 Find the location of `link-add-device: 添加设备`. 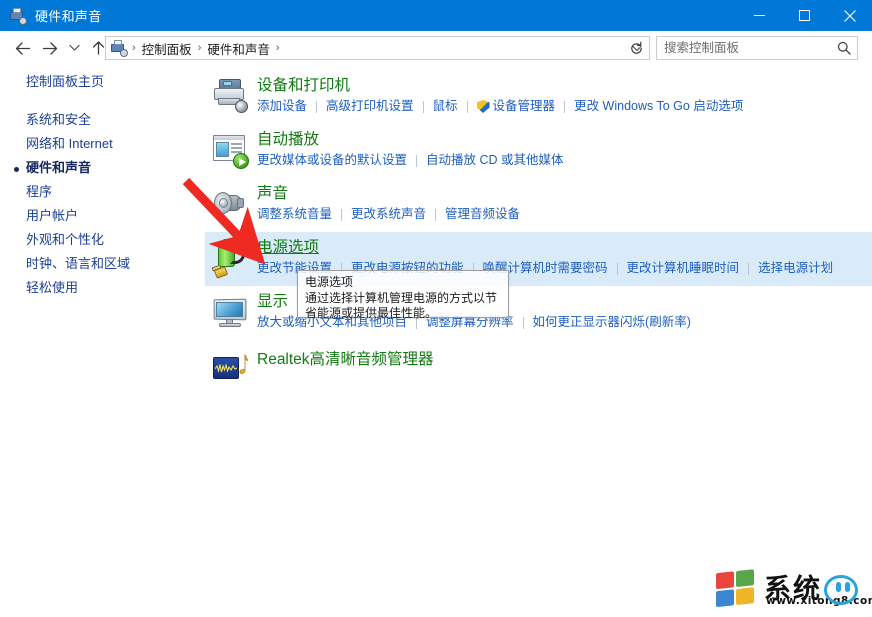

link-add-device: 添加设备 is located at coordinates (282, 106).